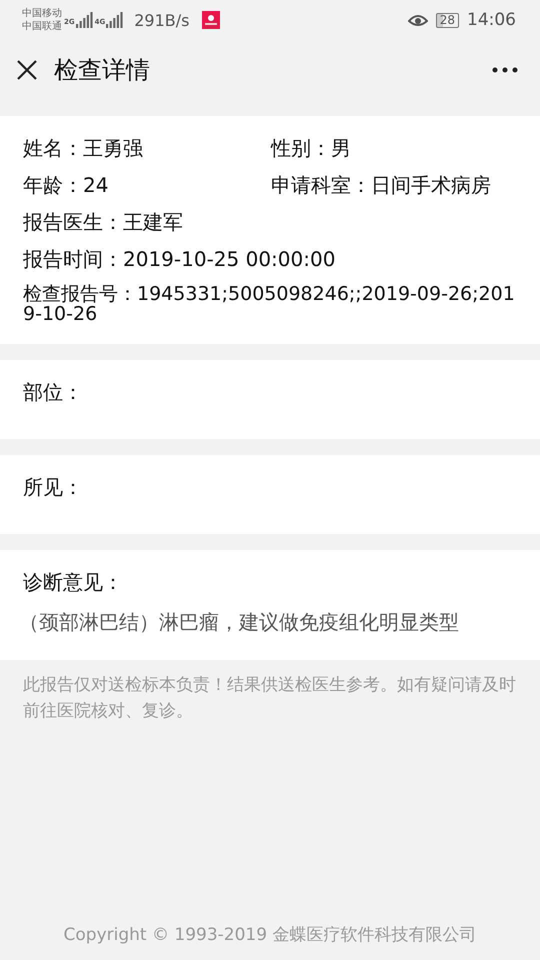  What do you see at coordinates (53, 487) in the screenshot?
I see `section-label: 所见：` at bounding box center [53, 487].